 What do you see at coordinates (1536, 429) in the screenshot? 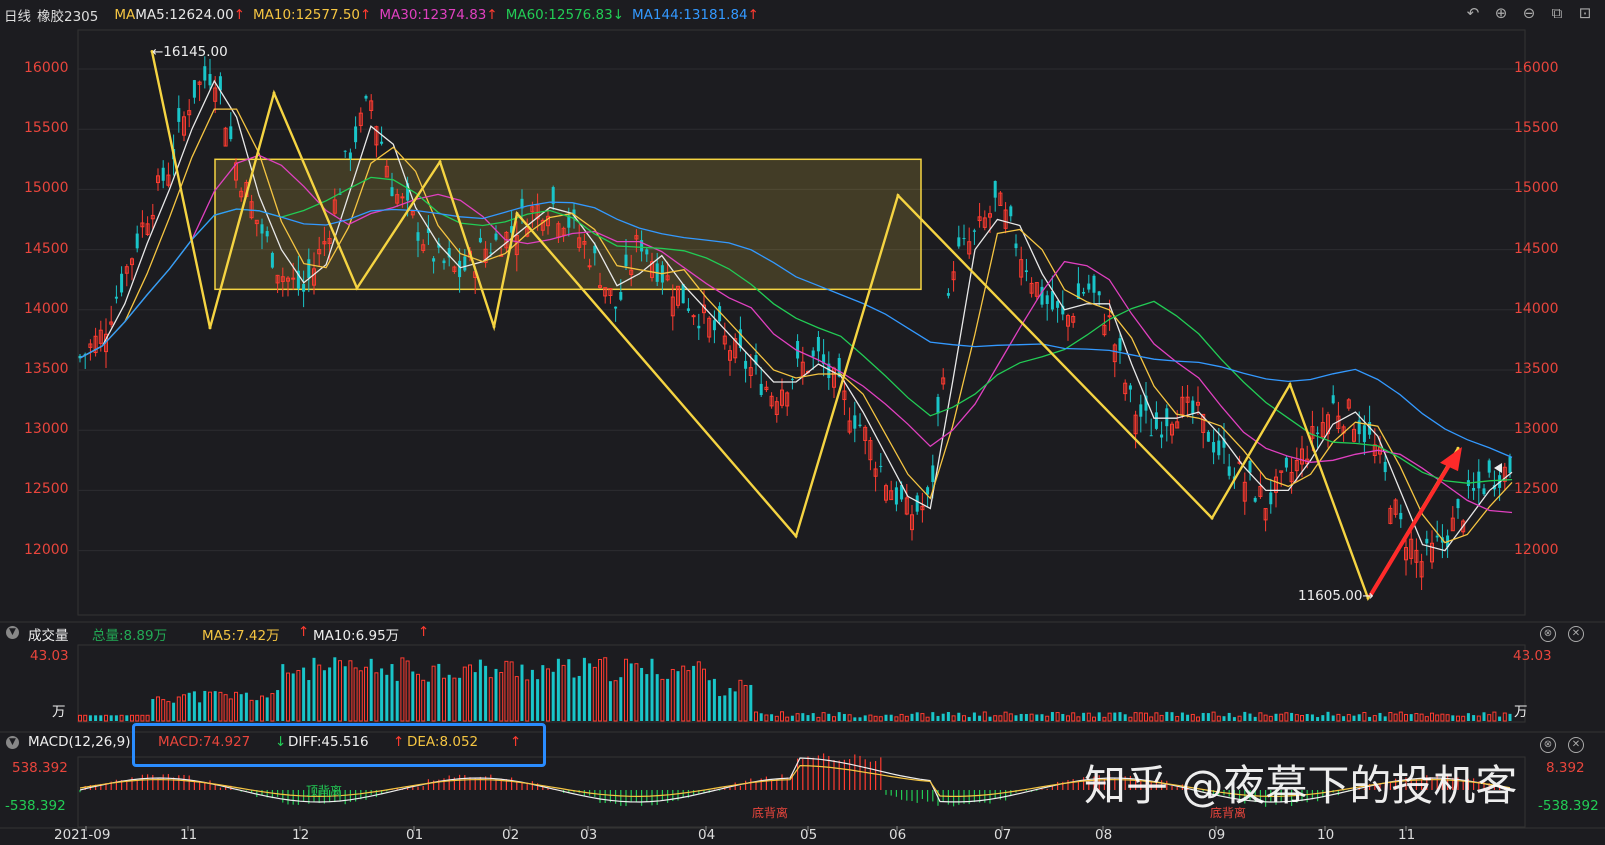
I see `price-tick-r-6: 13000` at bounding box center [1536, 429].